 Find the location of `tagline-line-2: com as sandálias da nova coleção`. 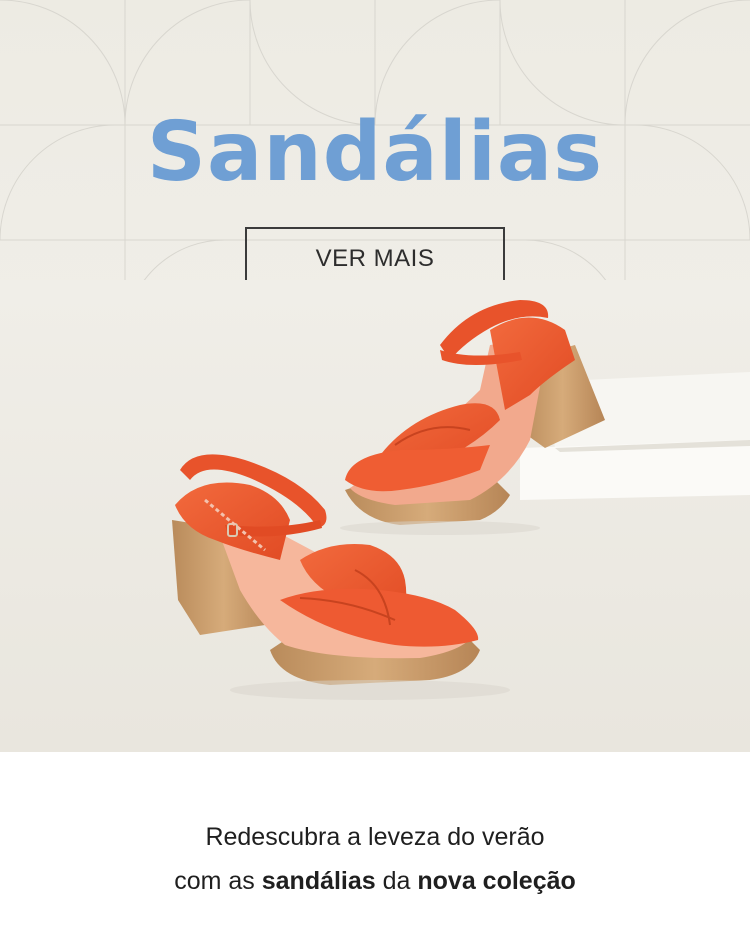

tagline-line-2: com as sandálias da nova coleção is located at coordinates (375, 881).